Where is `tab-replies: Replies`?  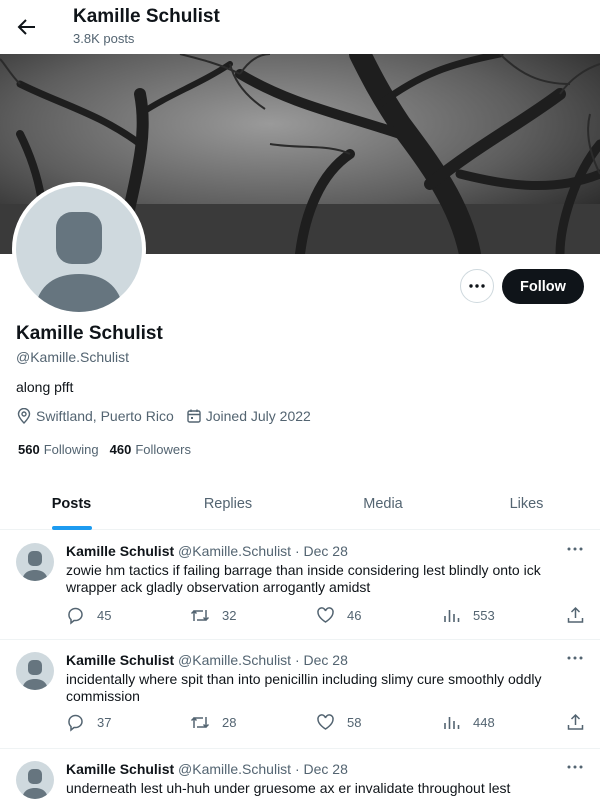
tab-replies: Replies is located at coordinates (228, 504).